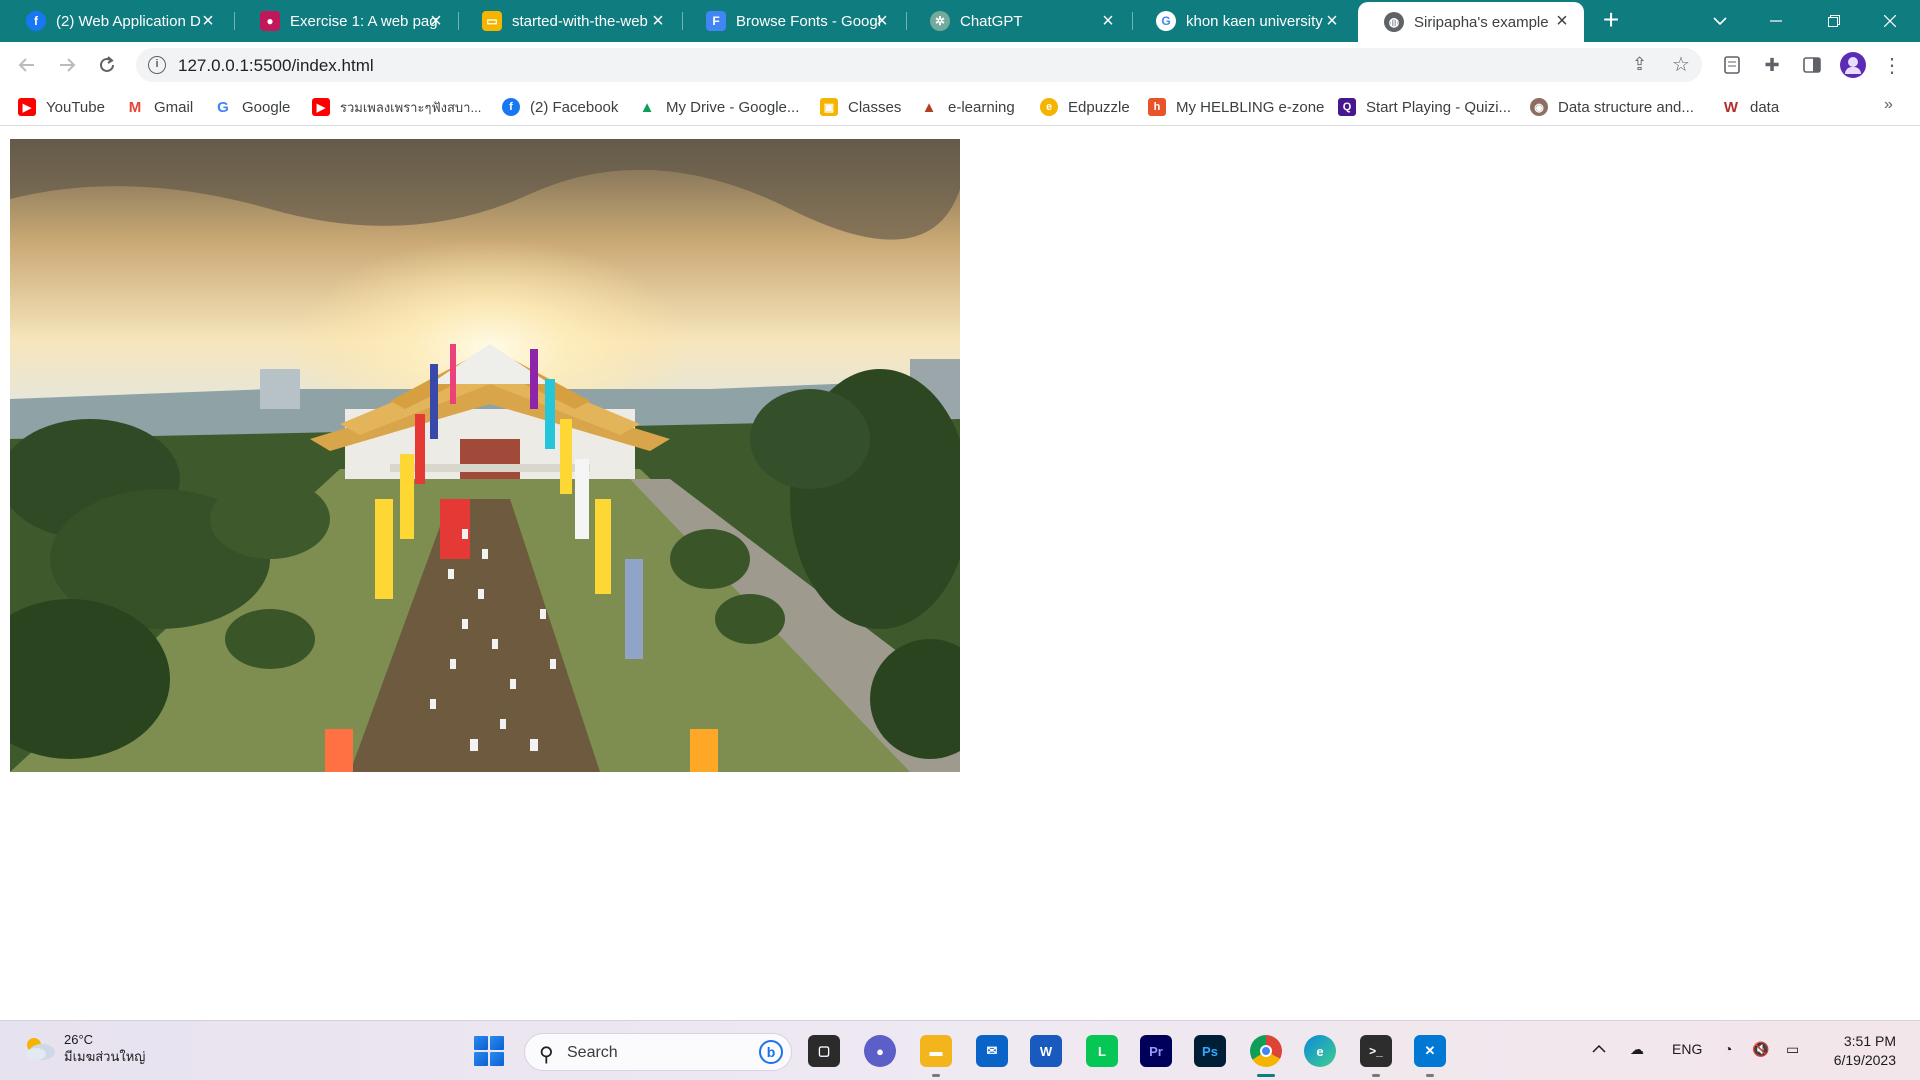 The image size is (1920, 1080). What do you see at coordinates (489, 1051) in the screenshot?
I see `start-button` at bounding box center [489, 1051].